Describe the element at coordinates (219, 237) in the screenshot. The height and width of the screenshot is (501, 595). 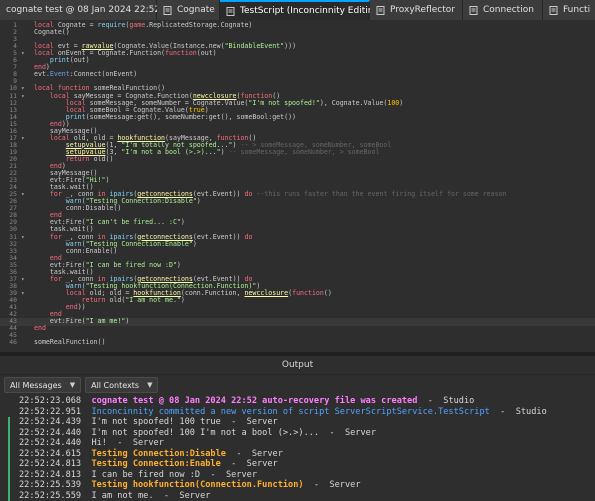
I see `code-token: (evt.Event))` at that location.